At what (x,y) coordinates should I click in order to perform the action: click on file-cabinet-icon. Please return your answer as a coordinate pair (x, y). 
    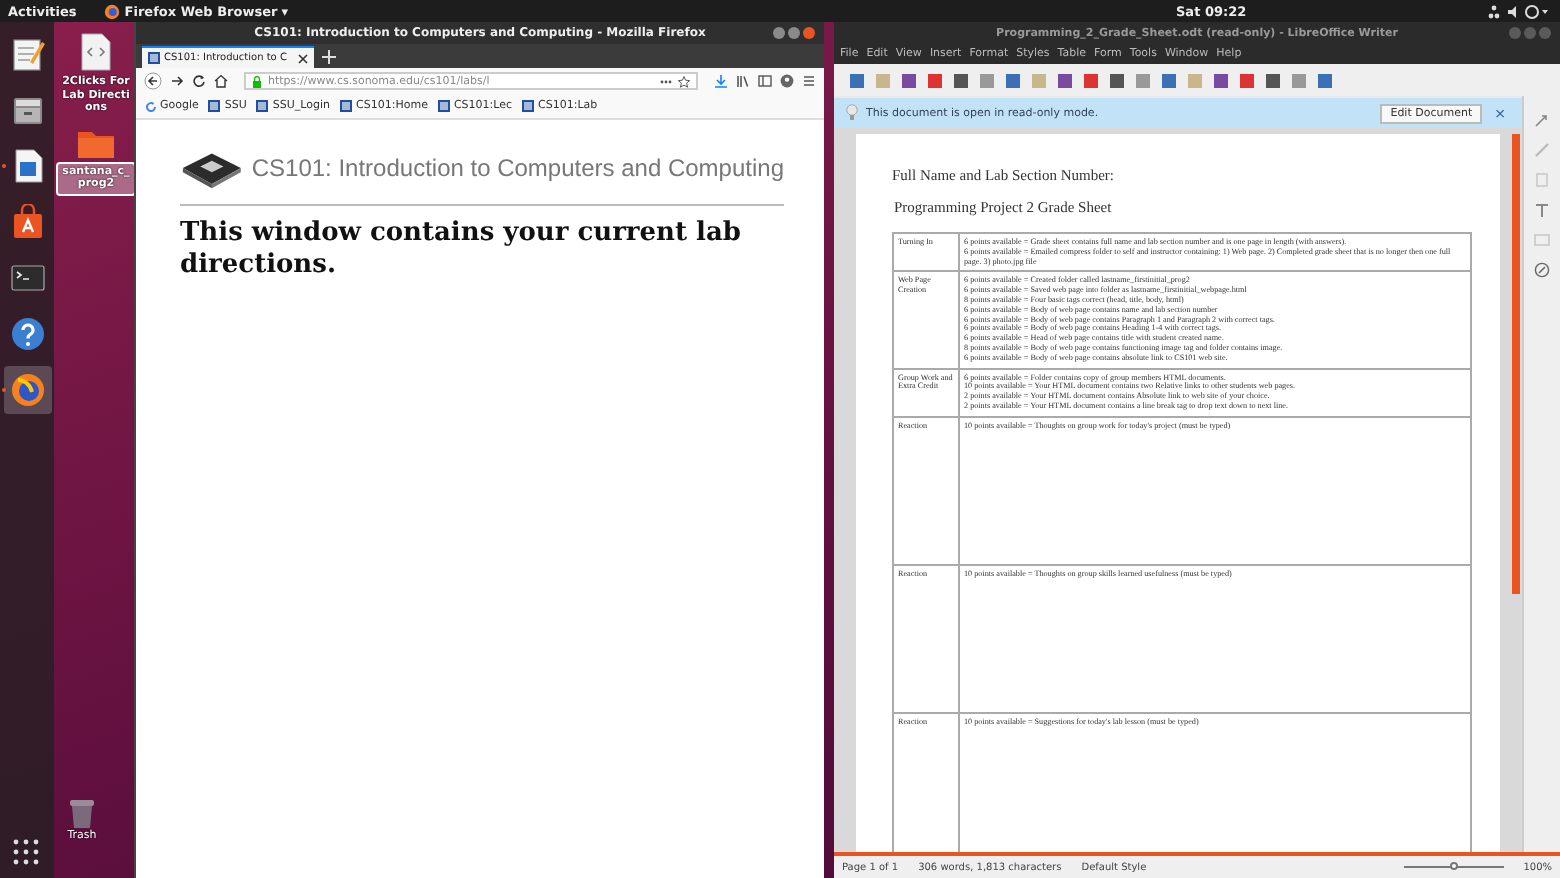
    Looking at the image, I should click on (27, 110).